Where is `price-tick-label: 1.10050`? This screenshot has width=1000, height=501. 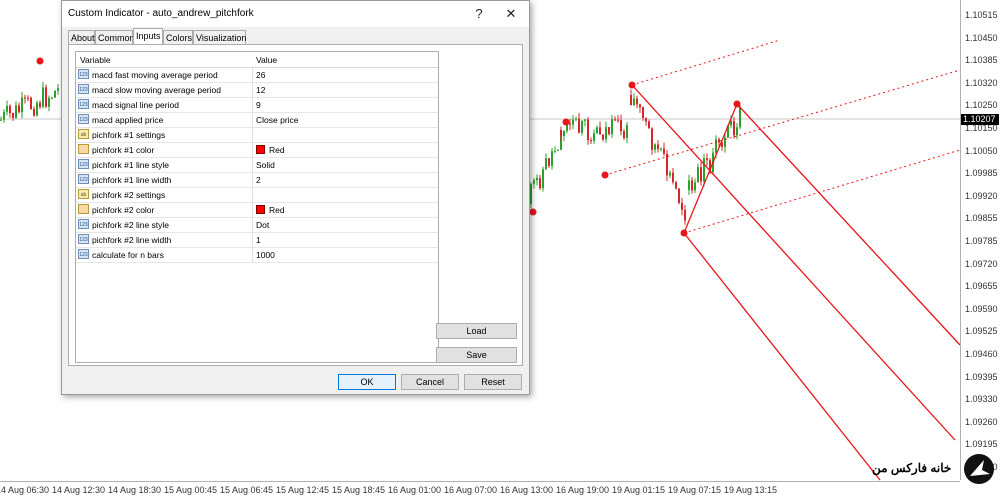 price-tick-label: 1.10050 is located at coordinates (981, 150).